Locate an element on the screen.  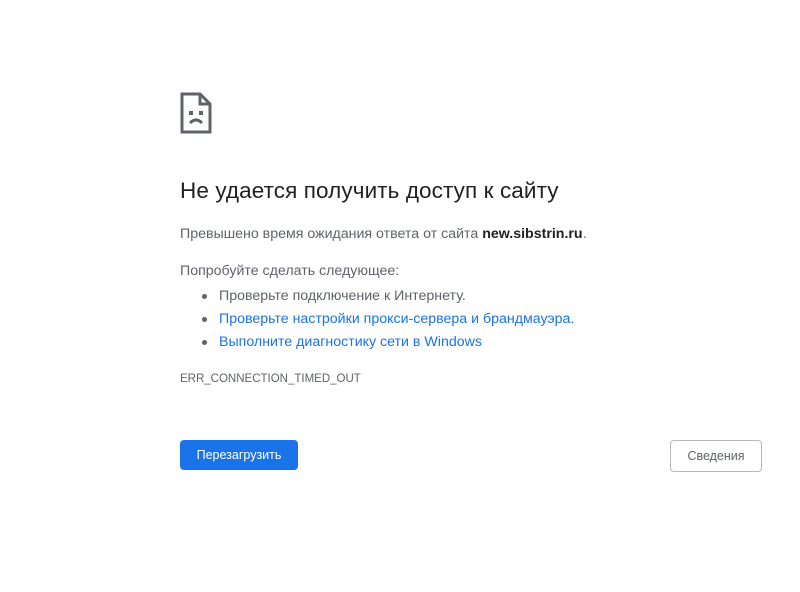
summary-prefix: Превышено время ожидания ответа от сайта is located at coordinates (331, 234).